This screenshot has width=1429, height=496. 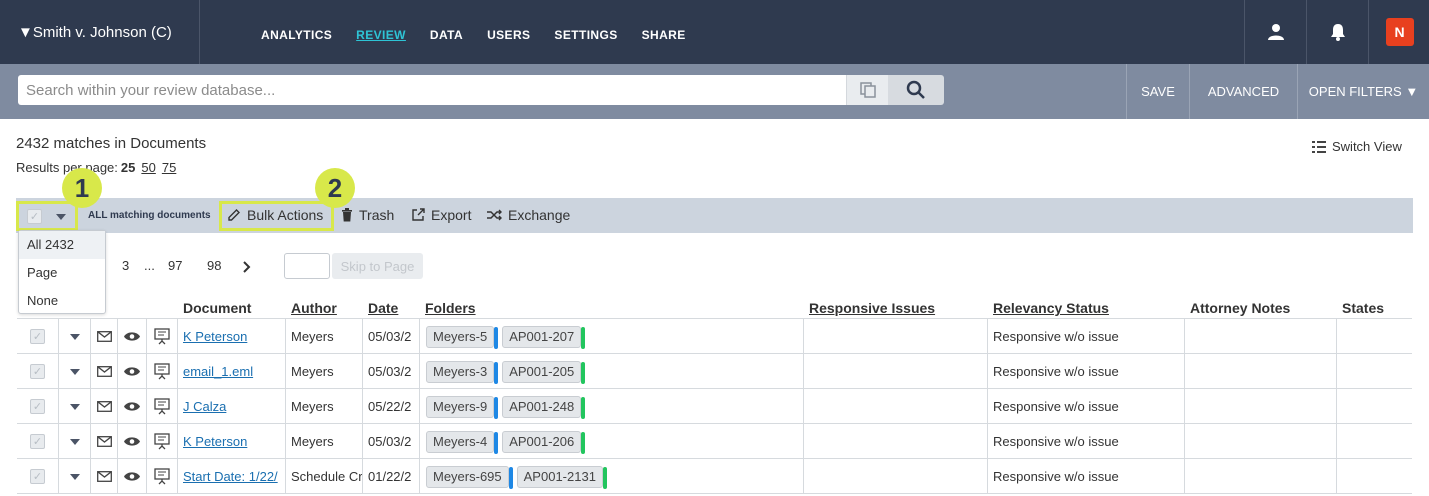 What do you see at coordinates (1275, 32) in the screenshot?
I see `user-button` at bounding box center [1275, 32].